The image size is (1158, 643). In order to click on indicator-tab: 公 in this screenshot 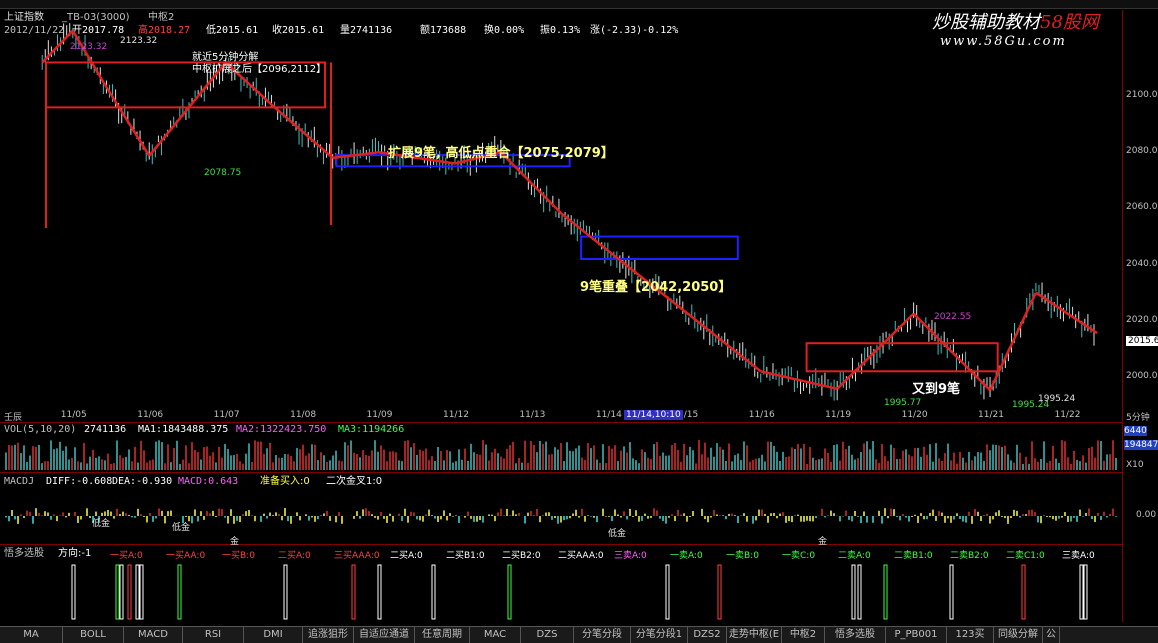, I will do `click(1051, 635)`.